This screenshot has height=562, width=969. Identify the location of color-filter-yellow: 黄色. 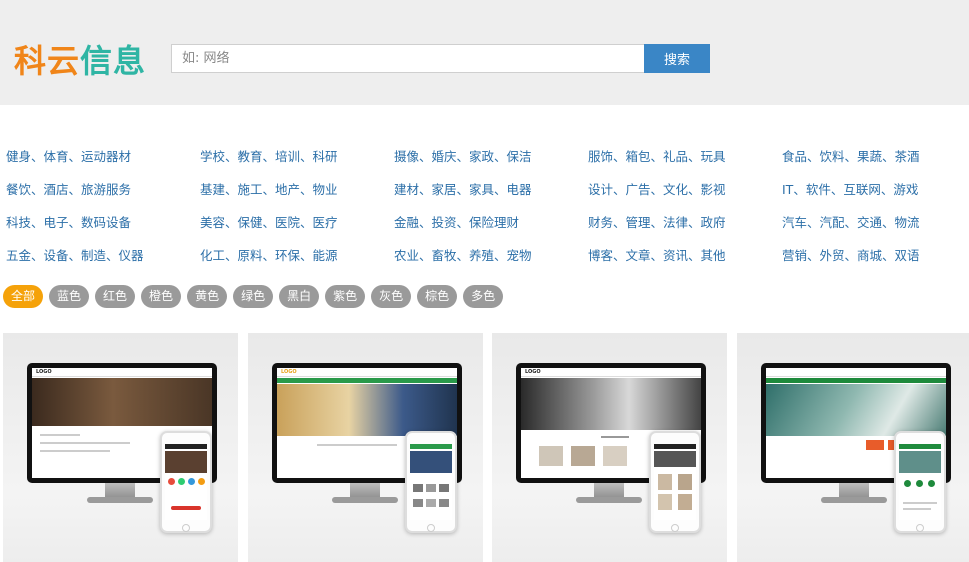
(207, 296).